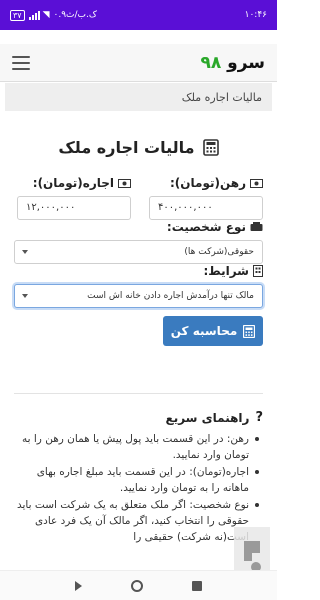 The width and height of the screenshot is (320, 600). I want to click on brand-word: سرو, so click(246, 62).